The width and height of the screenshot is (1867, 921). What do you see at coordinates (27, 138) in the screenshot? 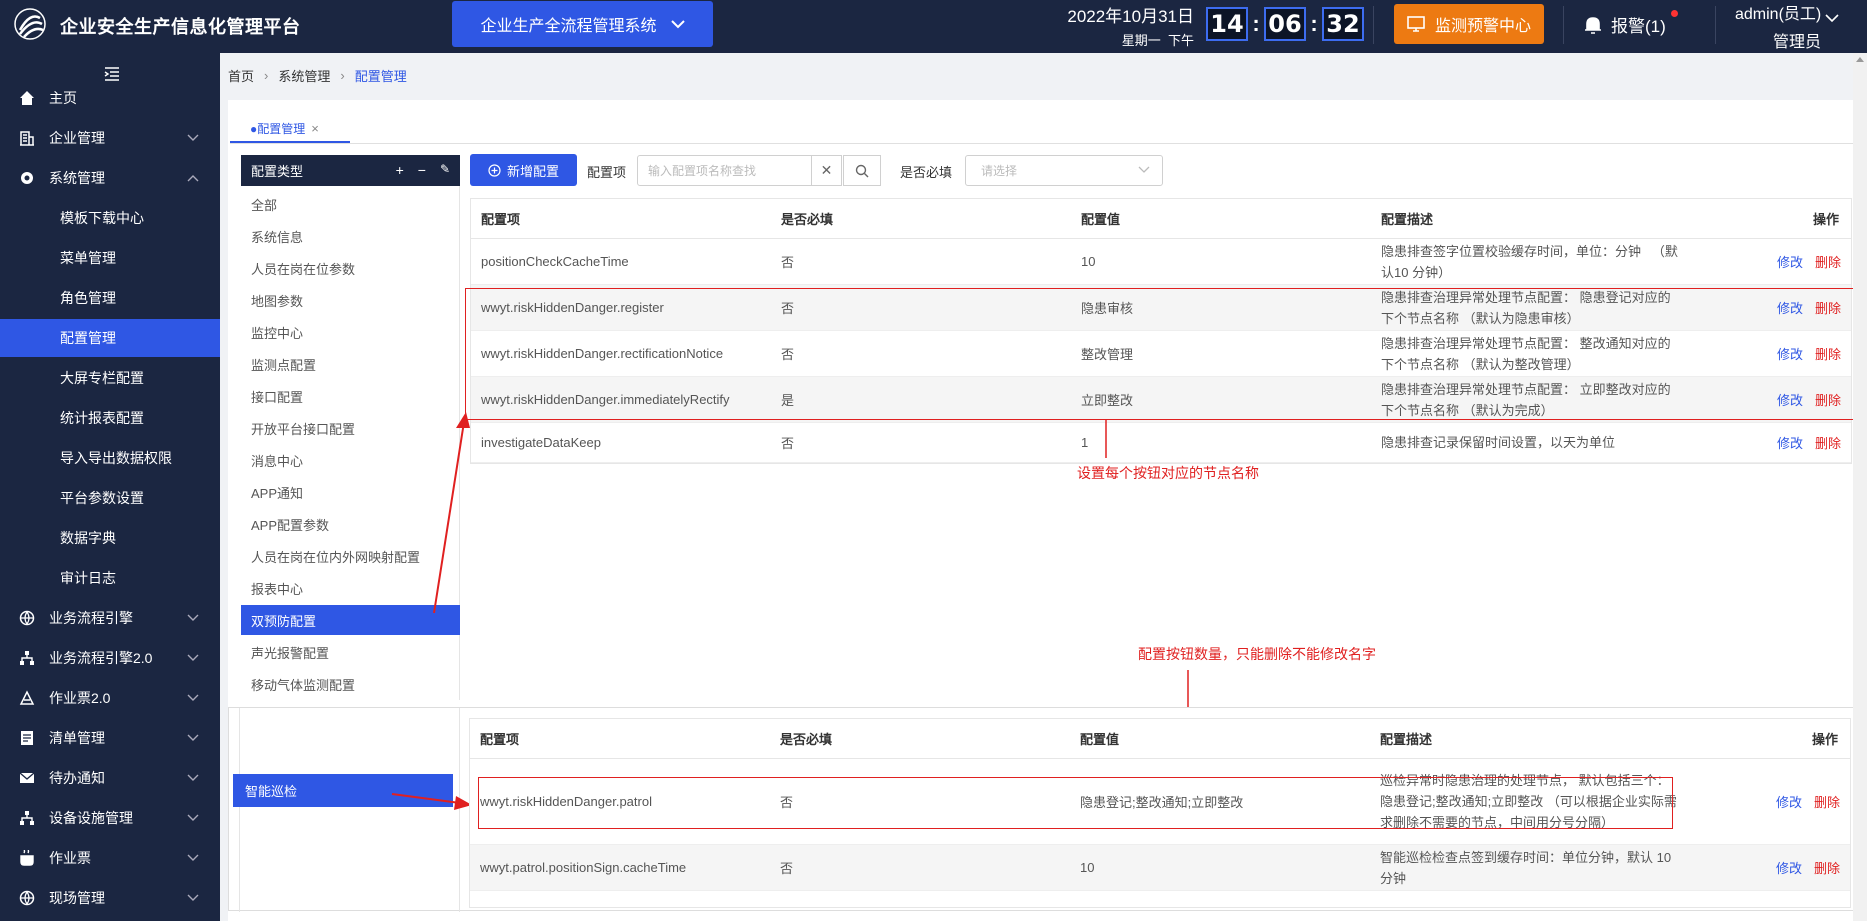
I see `building-icon` at bounding box center [27, 138].